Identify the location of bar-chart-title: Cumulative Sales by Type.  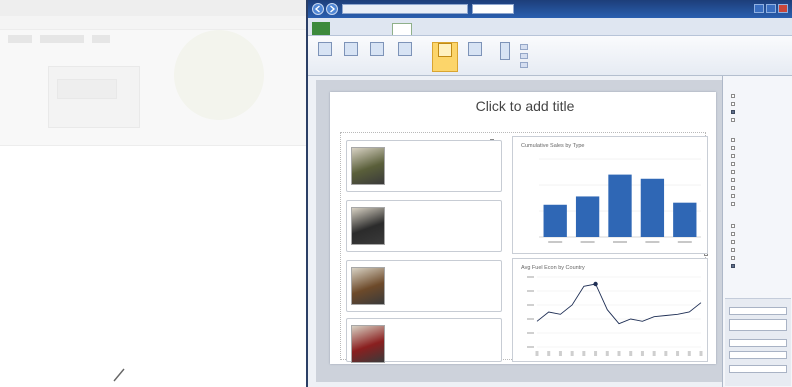
(553, 146).